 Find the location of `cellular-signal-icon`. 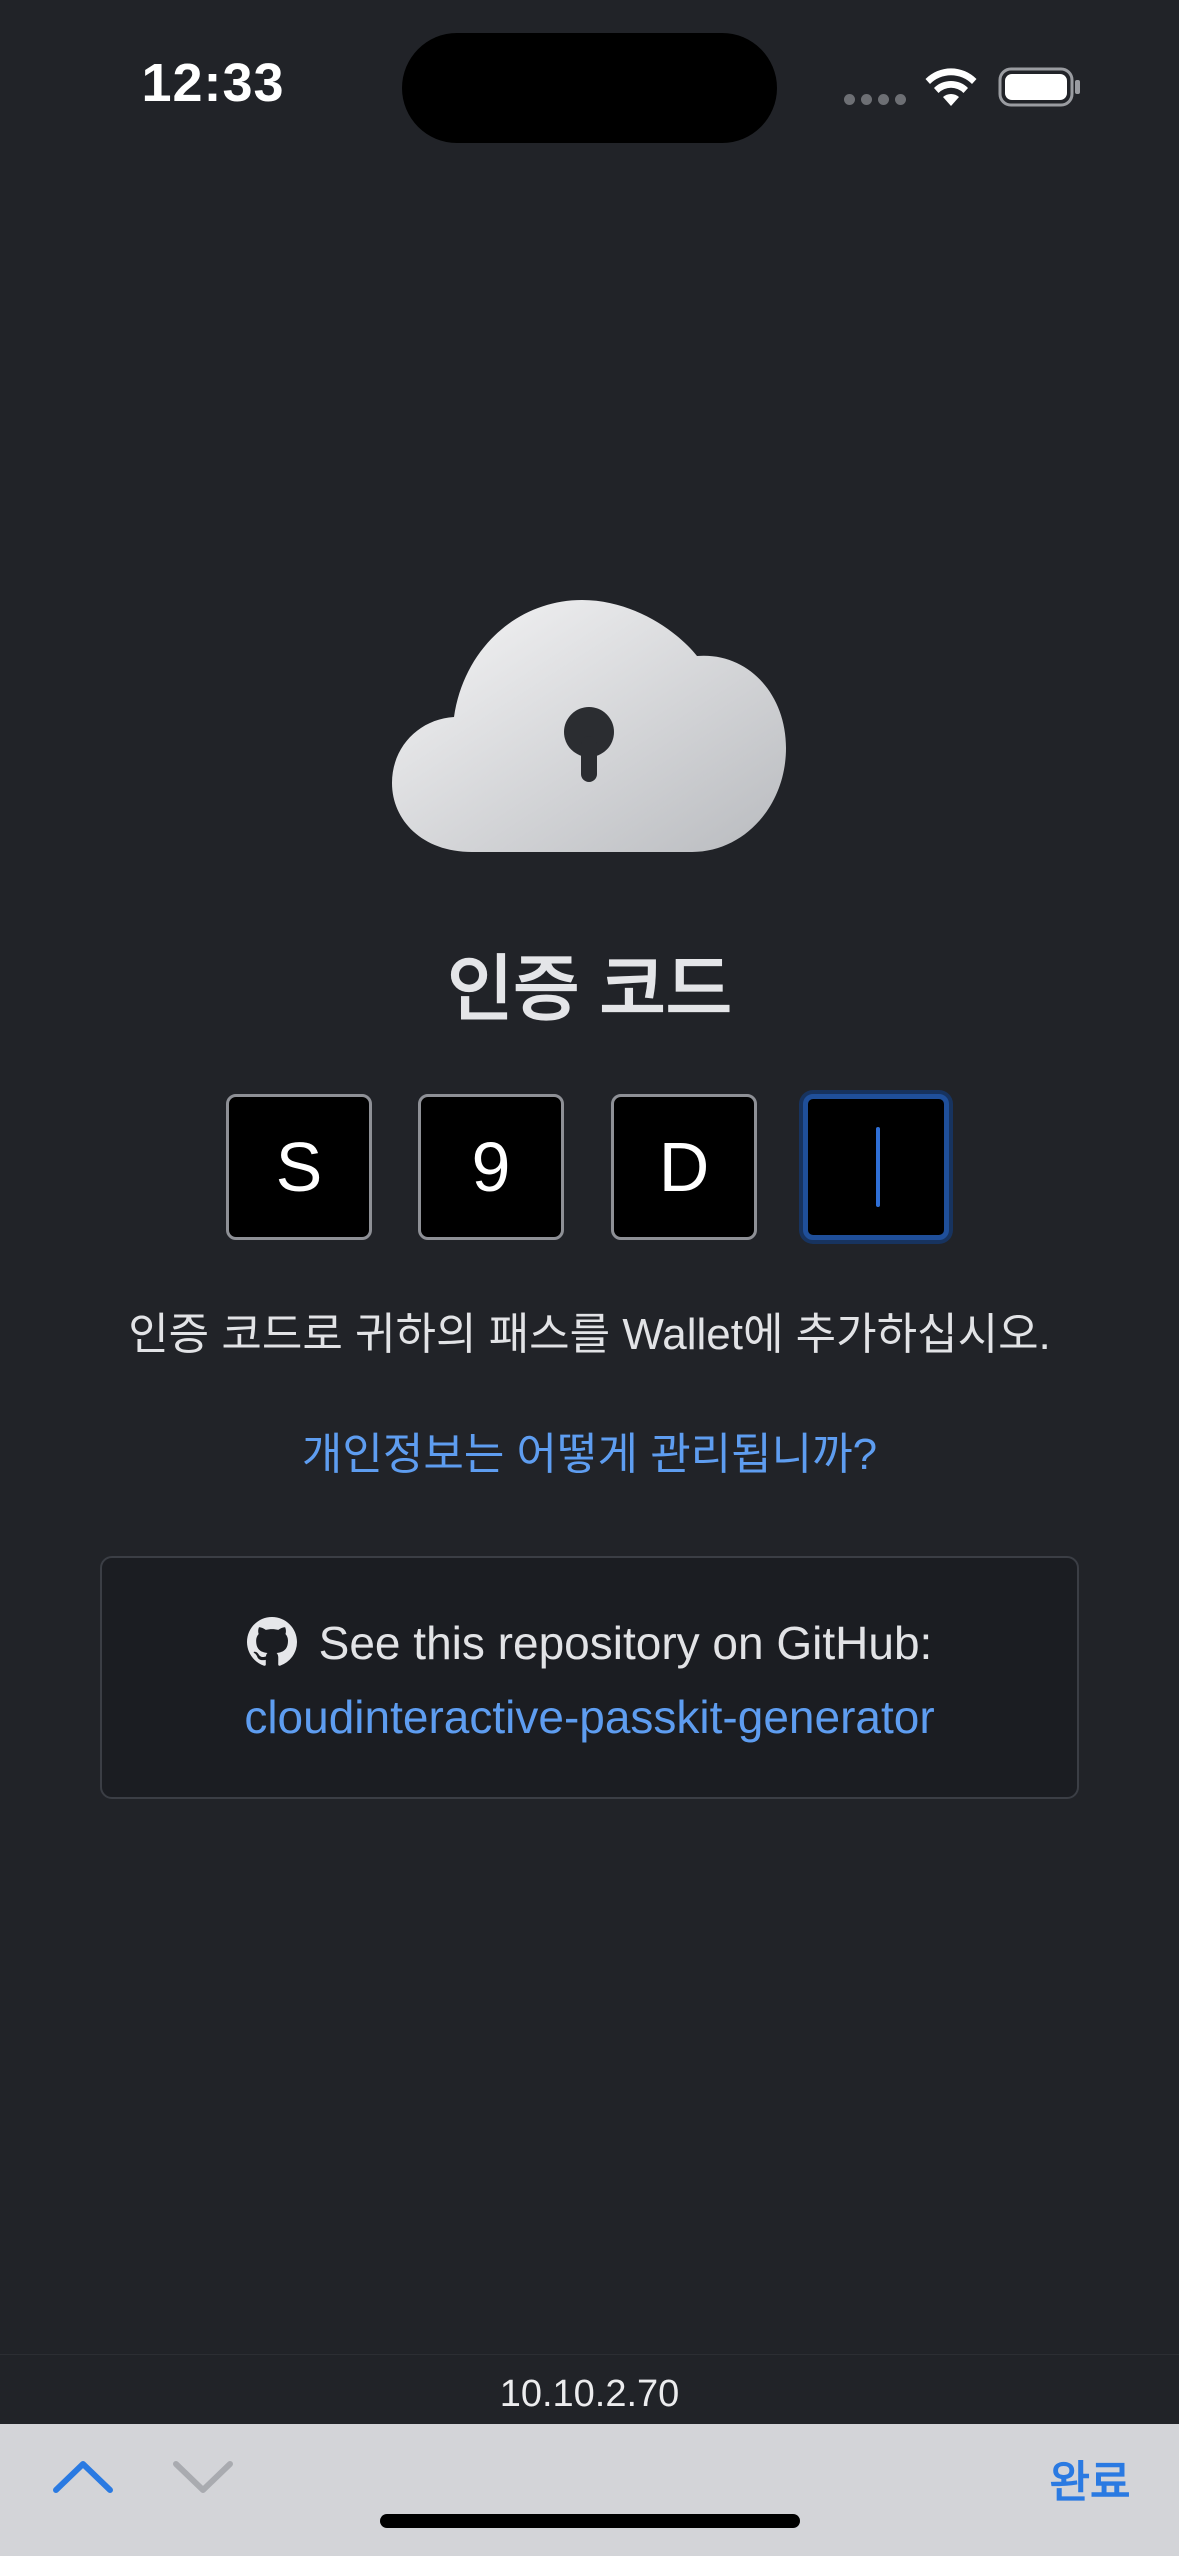

cellular-signal-icon is located at coordinates (875, 100).